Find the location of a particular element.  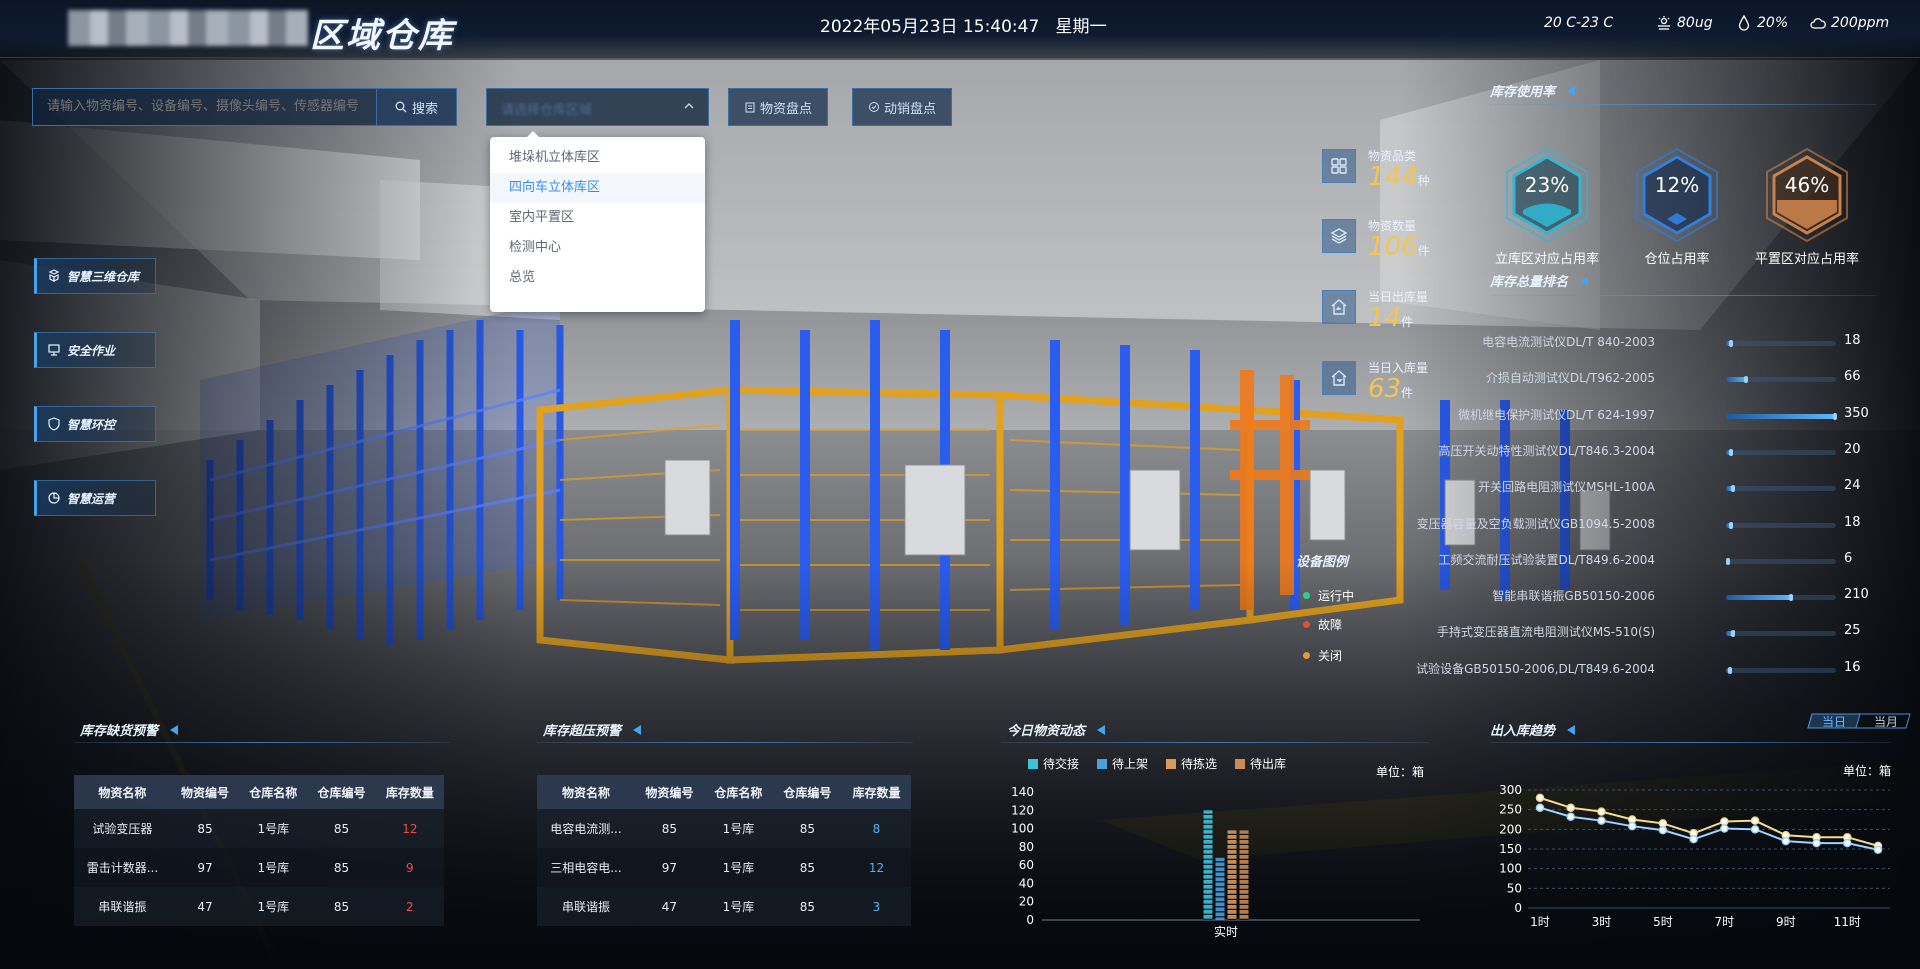

page-title: 区域仓库 is located at coordinates (382, 36).